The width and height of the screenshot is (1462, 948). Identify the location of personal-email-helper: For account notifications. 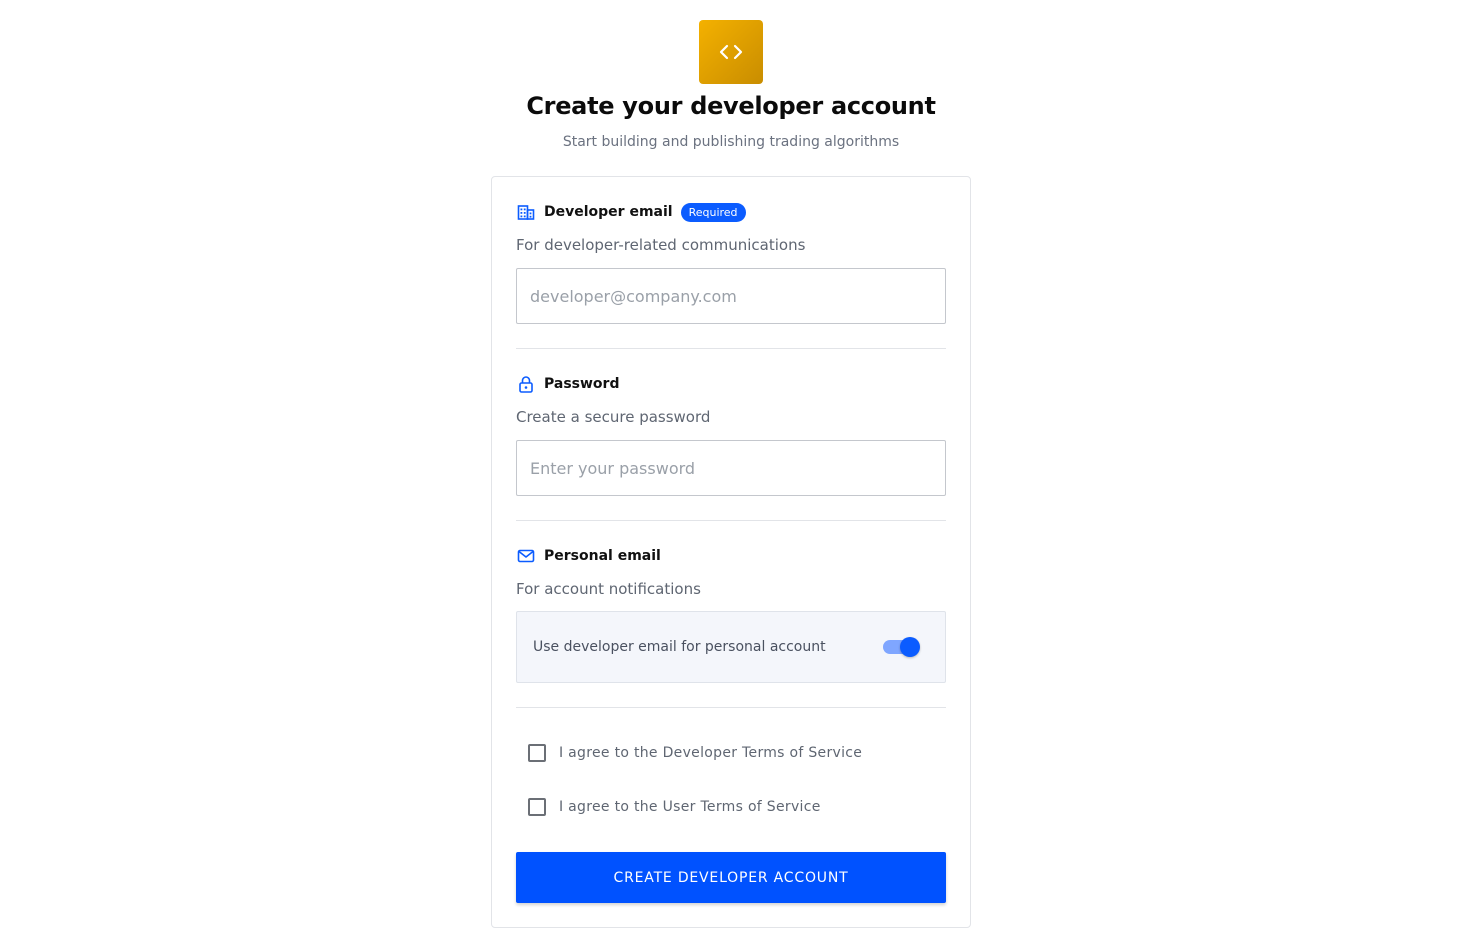
(608, 589).